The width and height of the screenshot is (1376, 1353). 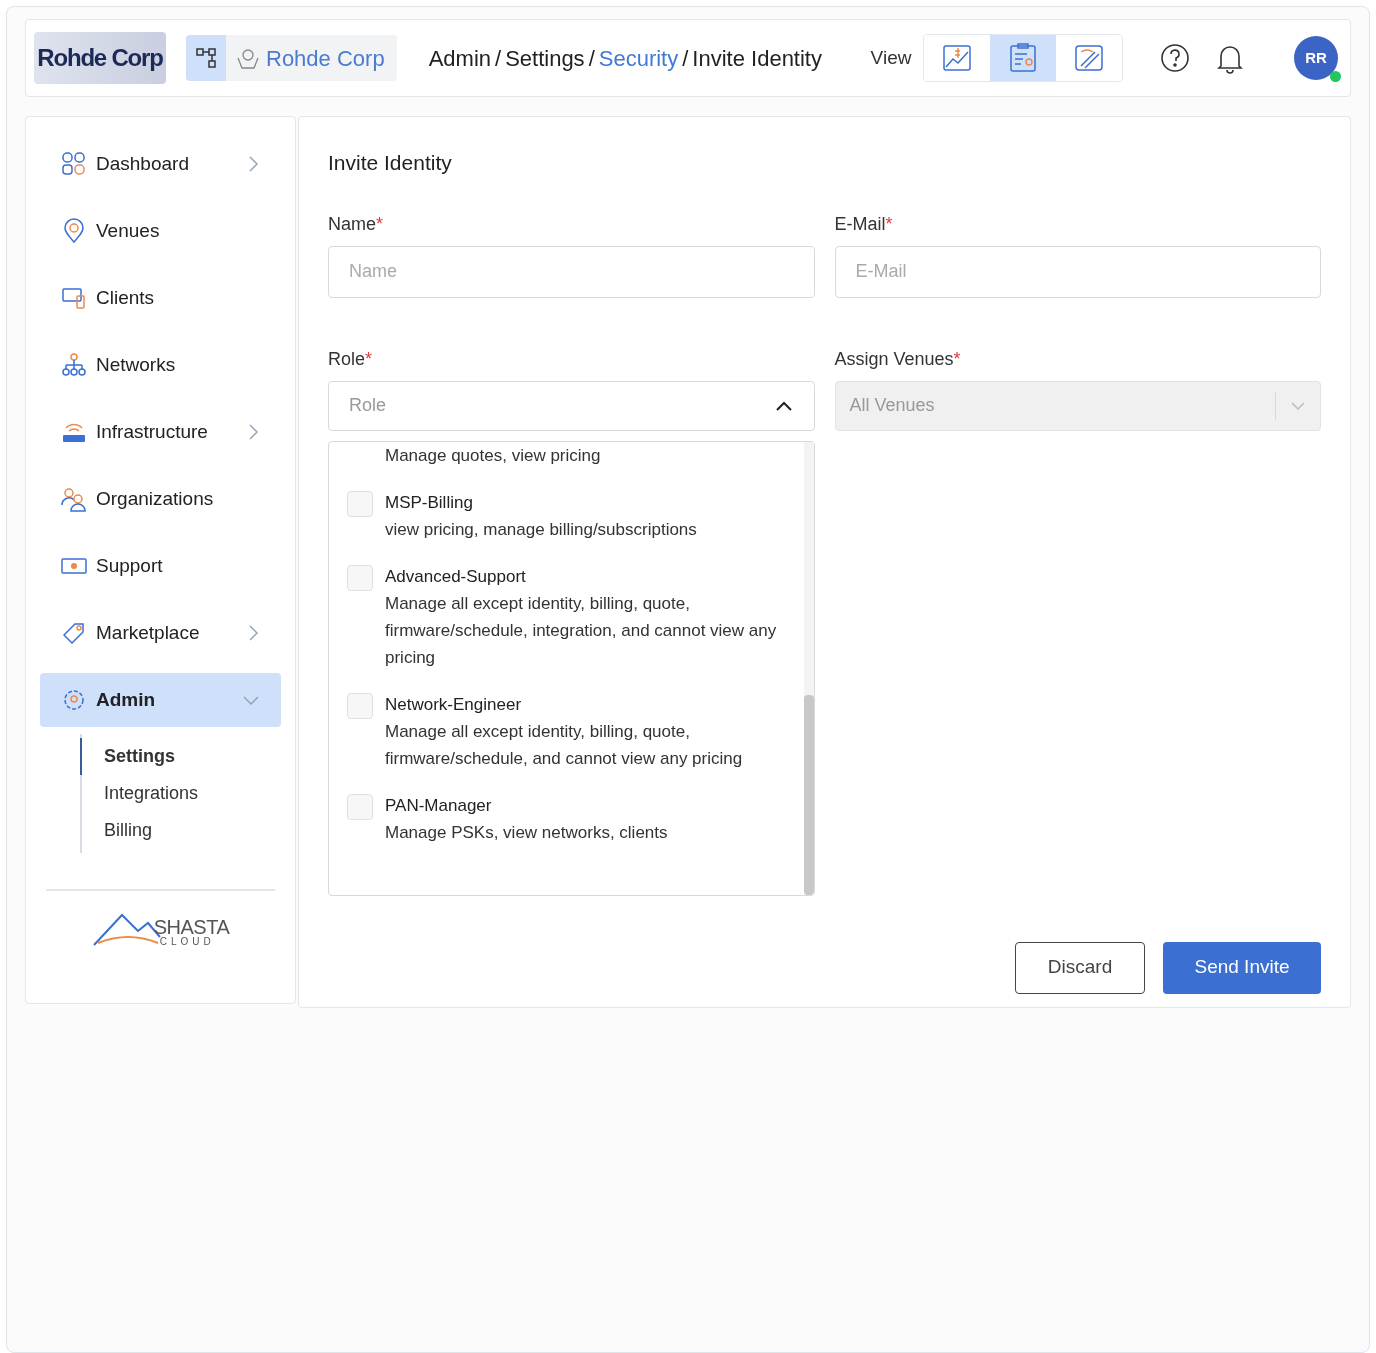 I want to click on field-label: Name, so click(x=352, y=223).